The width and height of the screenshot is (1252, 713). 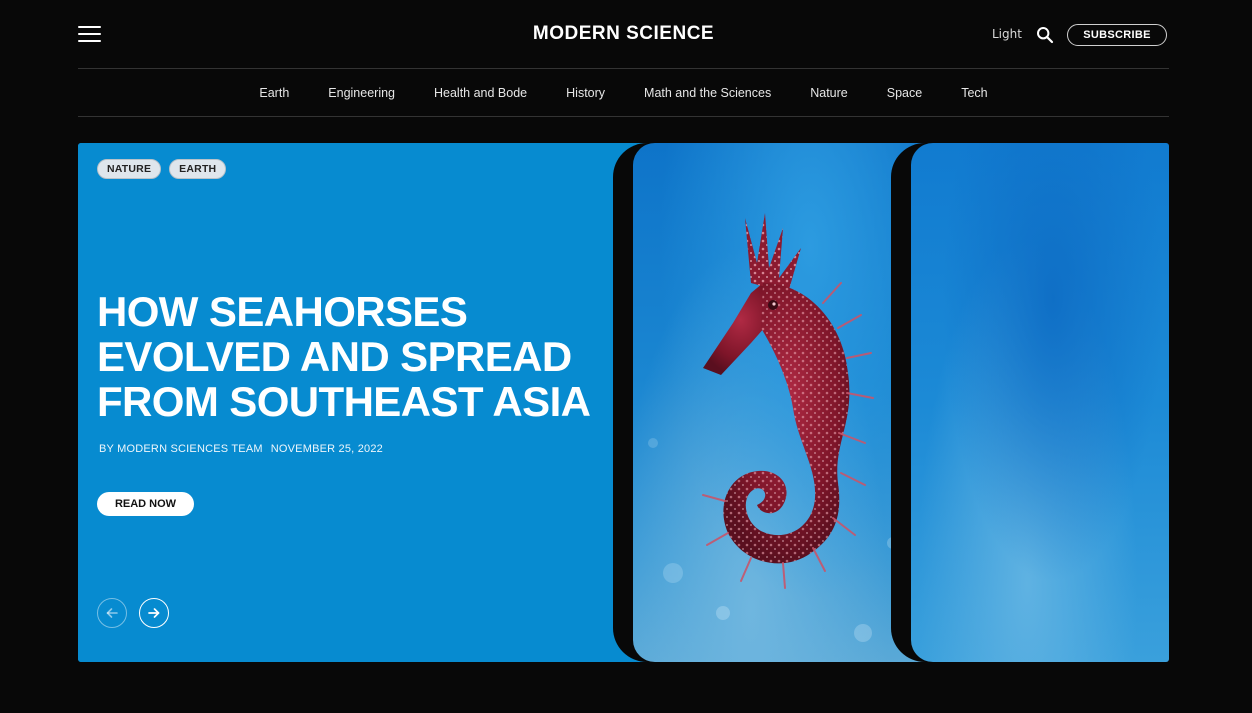 I want to click on nav-item-earth: Earth, so click(x=274, y=93).